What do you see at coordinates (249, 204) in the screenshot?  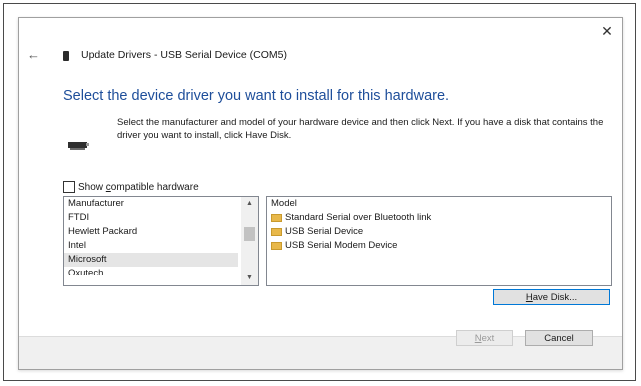 I see `scroll-up-icon: ▲` at bounding box center [249, 204].